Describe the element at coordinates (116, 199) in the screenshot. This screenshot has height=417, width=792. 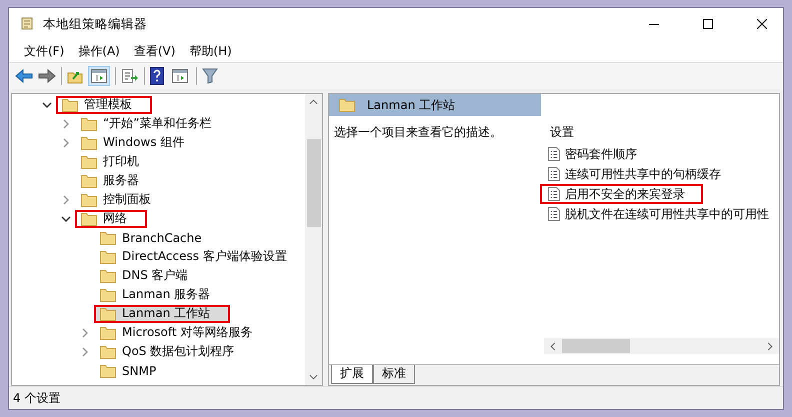
I see `tree-item: 控制面板` at that location.